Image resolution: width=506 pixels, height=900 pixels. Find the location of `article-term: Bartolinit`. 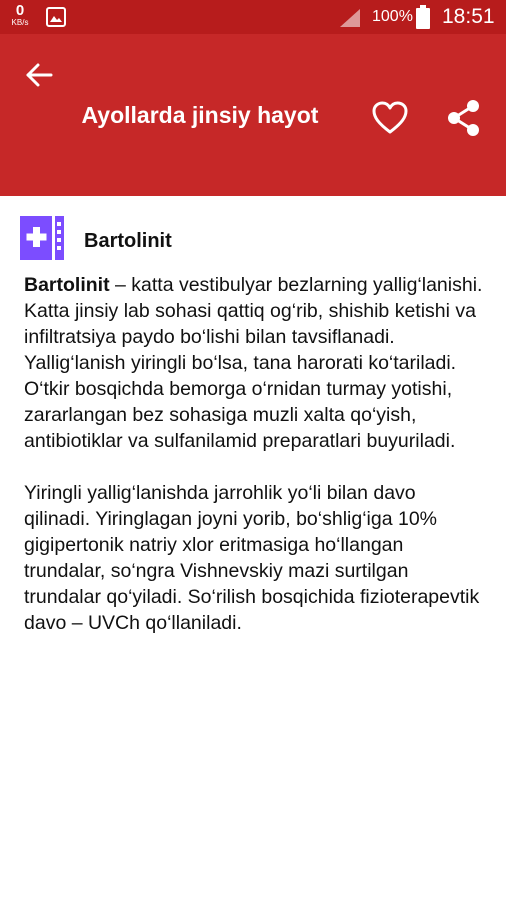

article-term: Bartolinit is located at coordinates (67, 285).